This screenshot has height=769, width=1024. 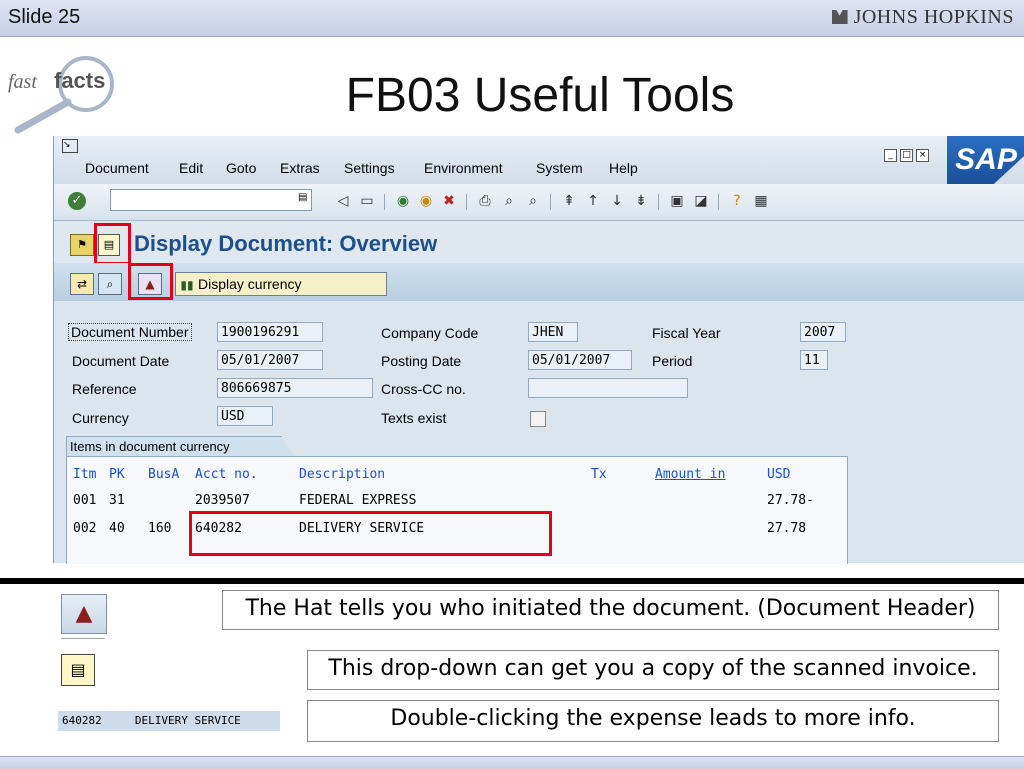 I want to click on period-field: 11, so click(x=814, y=360).